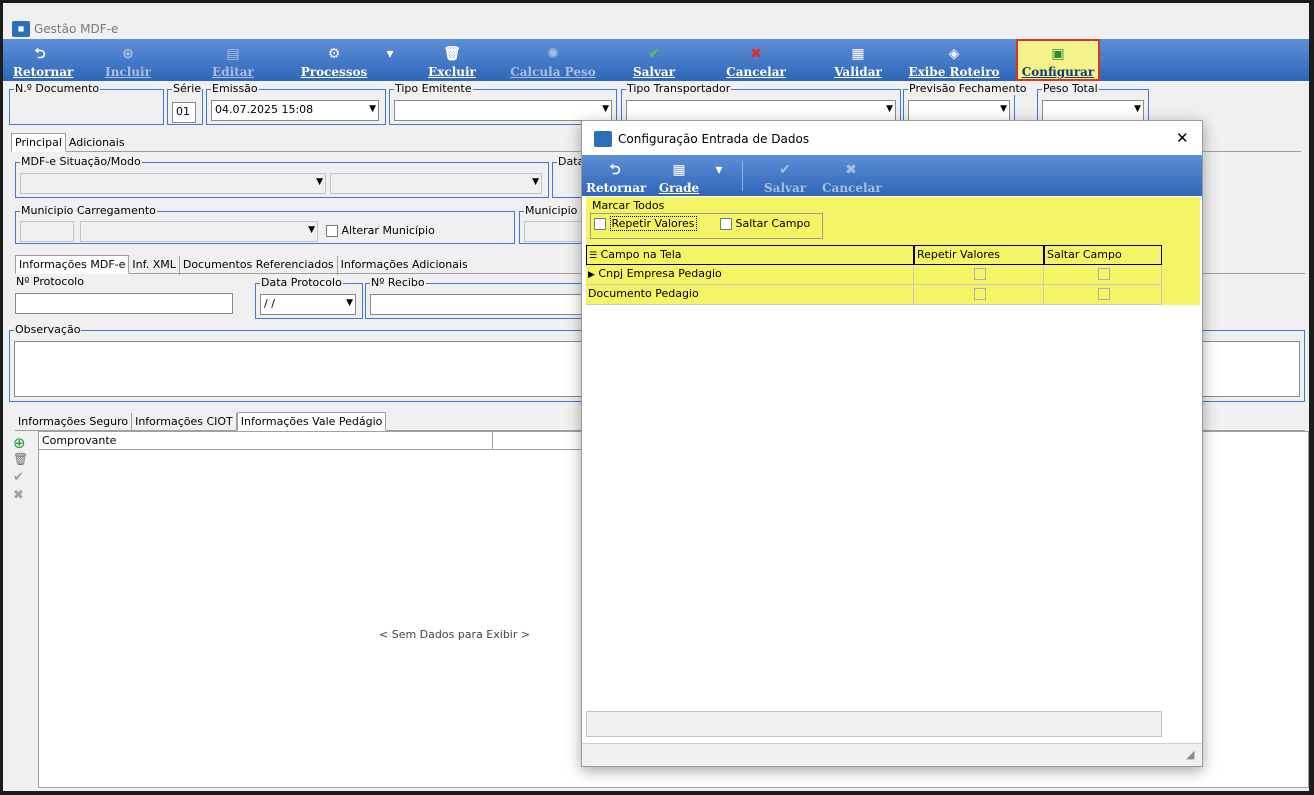 The height and width of the screenshot is (795, 1314). What do you see at coordinates (308, 304) in the screenshot?
I see `data-protocolo-field: / / ▼` at bounding box center [308, 304].